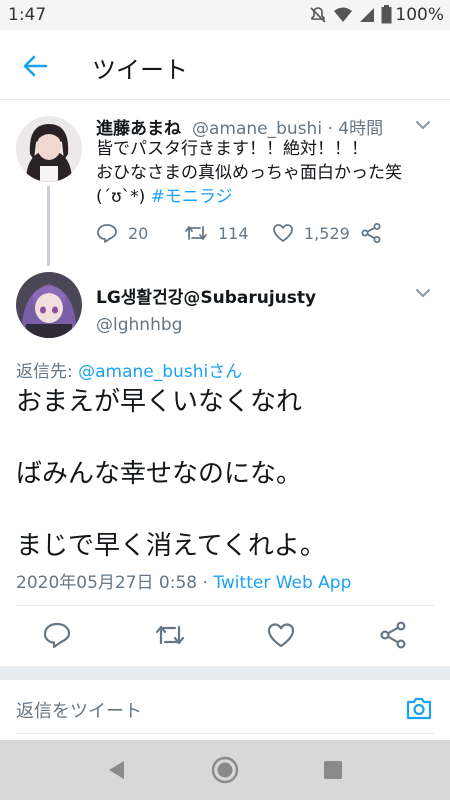  What do you see at coordinates (139, 325) in the screenshot?
I see `reply-author-handle: @lghnhbg` at bounding box center [139, 325].